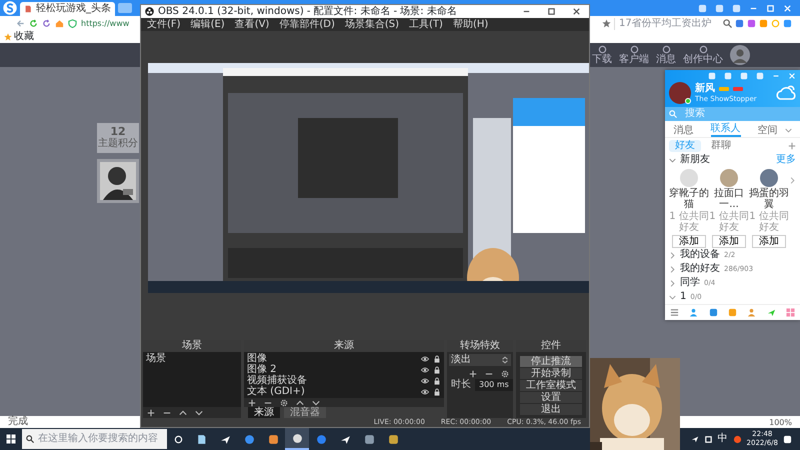 This screenshot has width=800, height=450. Describe the element at coordinates (276, 391) in the screenshot. I see `source-item: 文本 (GDI+)` at that location.